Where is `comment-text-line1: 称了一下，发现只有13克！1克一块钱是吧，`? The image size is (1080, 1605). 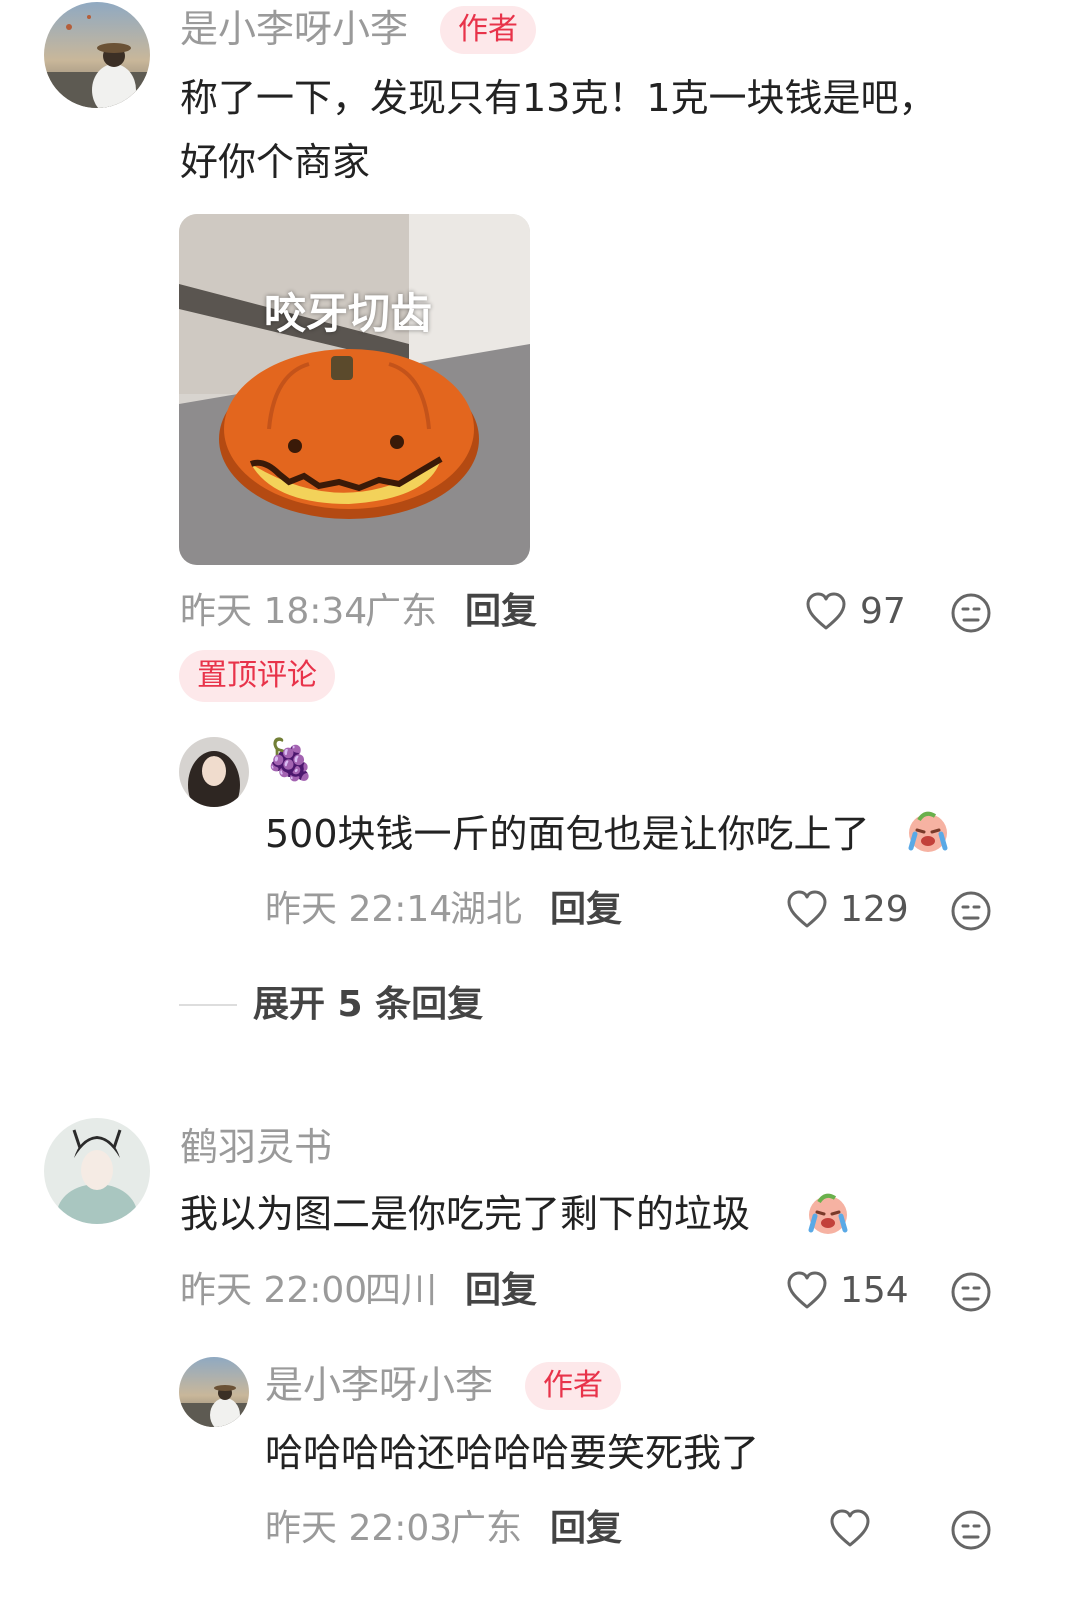 comment-text-line1: 称了一下，发现只有13克！1克一块钱是吧， is located at coordinates (558, 98).